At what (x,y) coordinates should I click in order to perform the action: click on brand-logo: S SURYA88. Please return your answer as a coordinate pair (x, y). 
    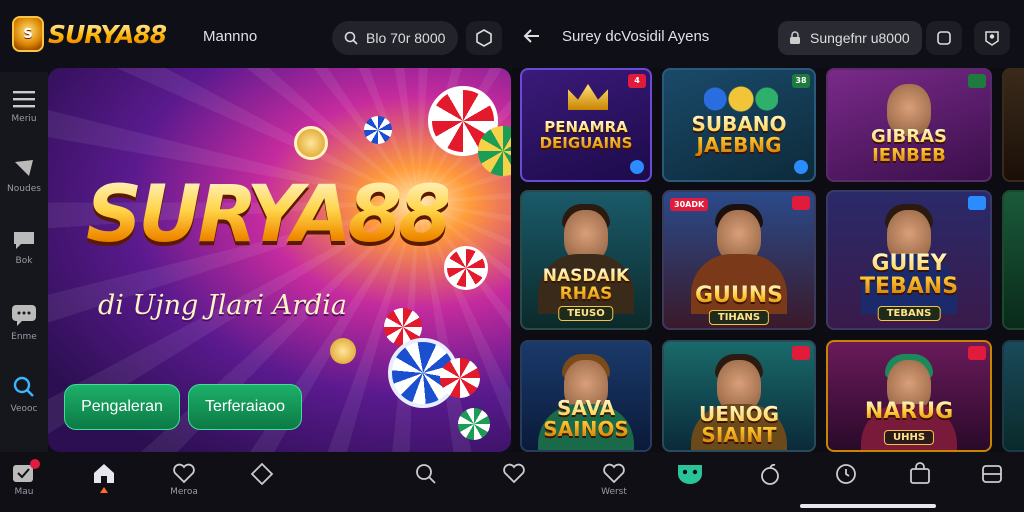
    Looking at the image, I should click on (89, 34).